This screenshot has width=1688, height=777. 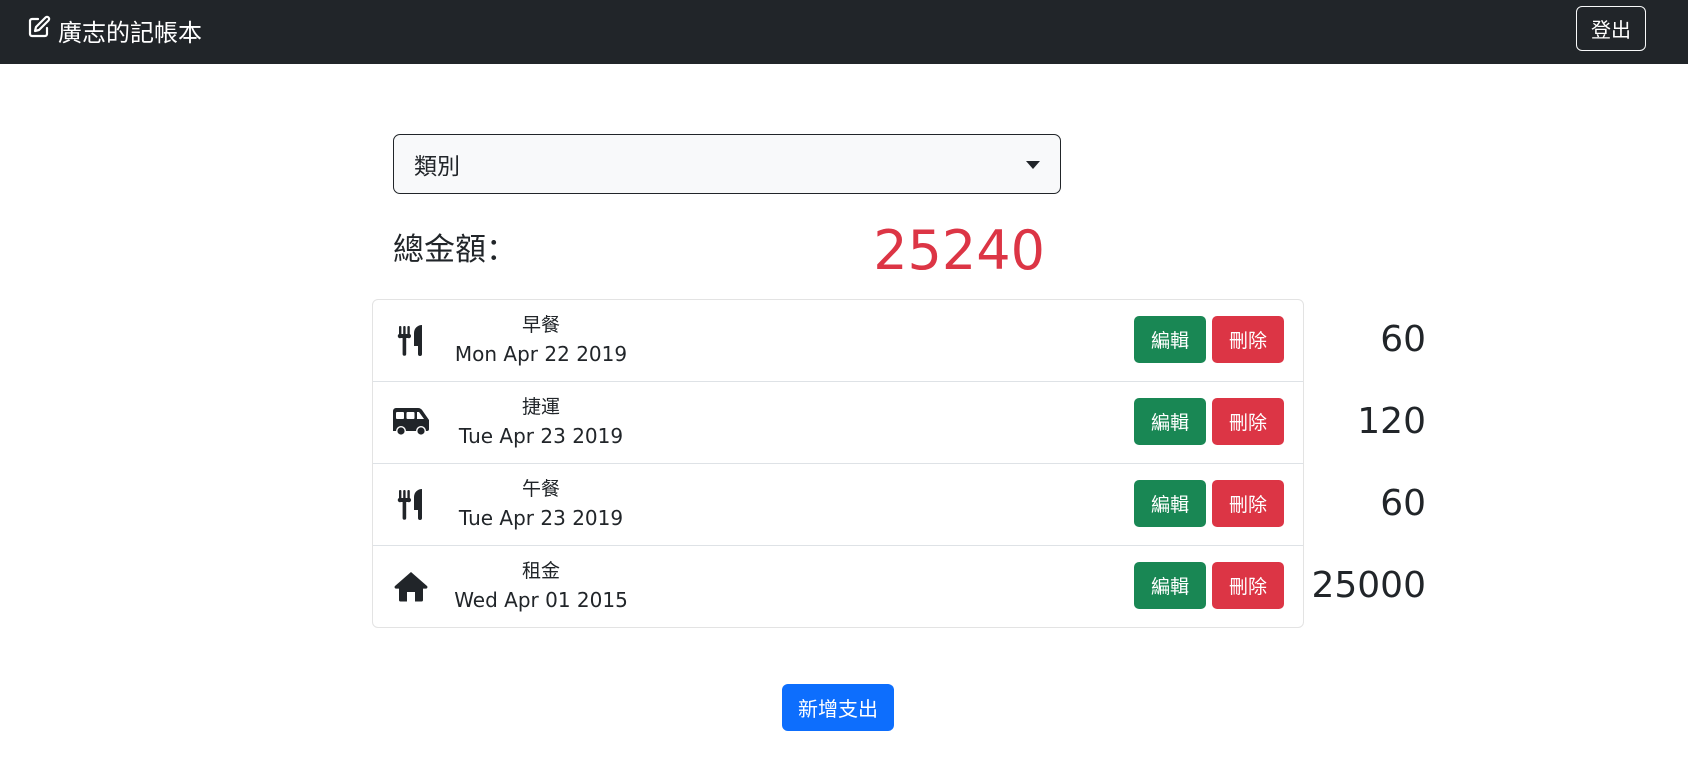 I want to click on expense-name: 租金, so click(x=540, y=571).